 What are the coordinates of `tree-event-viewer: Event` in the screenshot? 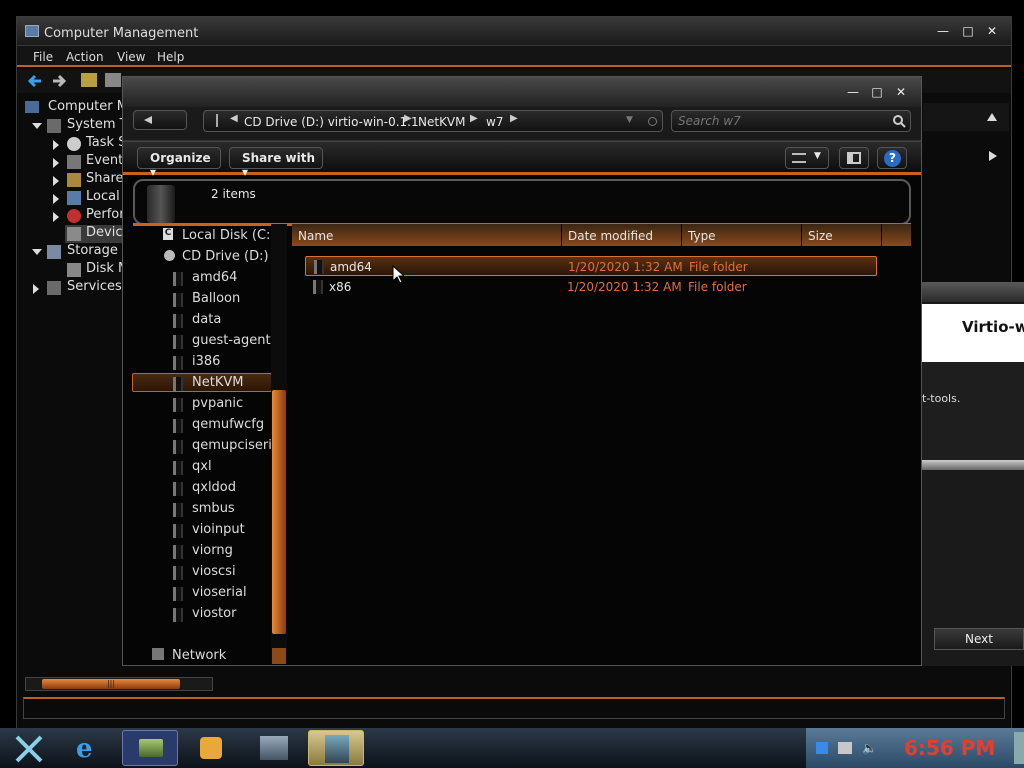 It's located at (104, 160).